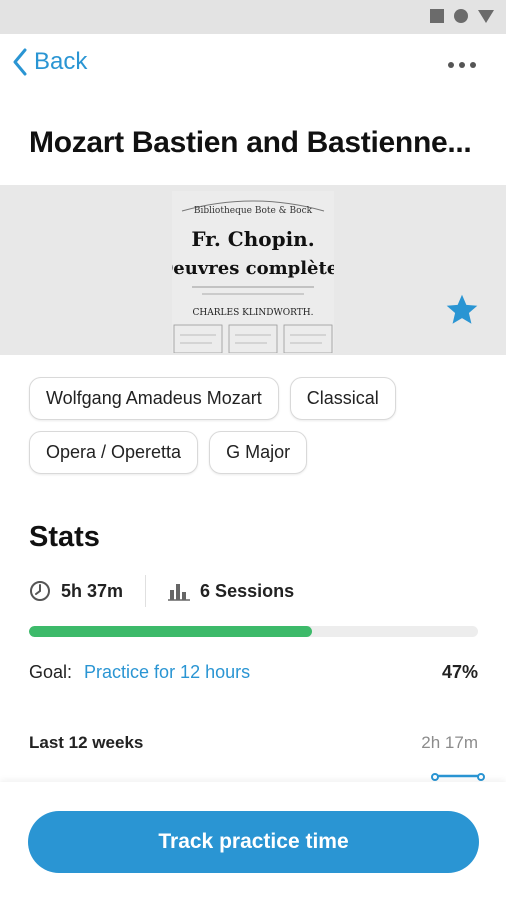 The width and height of the screenshot is (506, 900). I want to click on stats-summary: 5h 37m 6 Sessions, so click(161, 591).